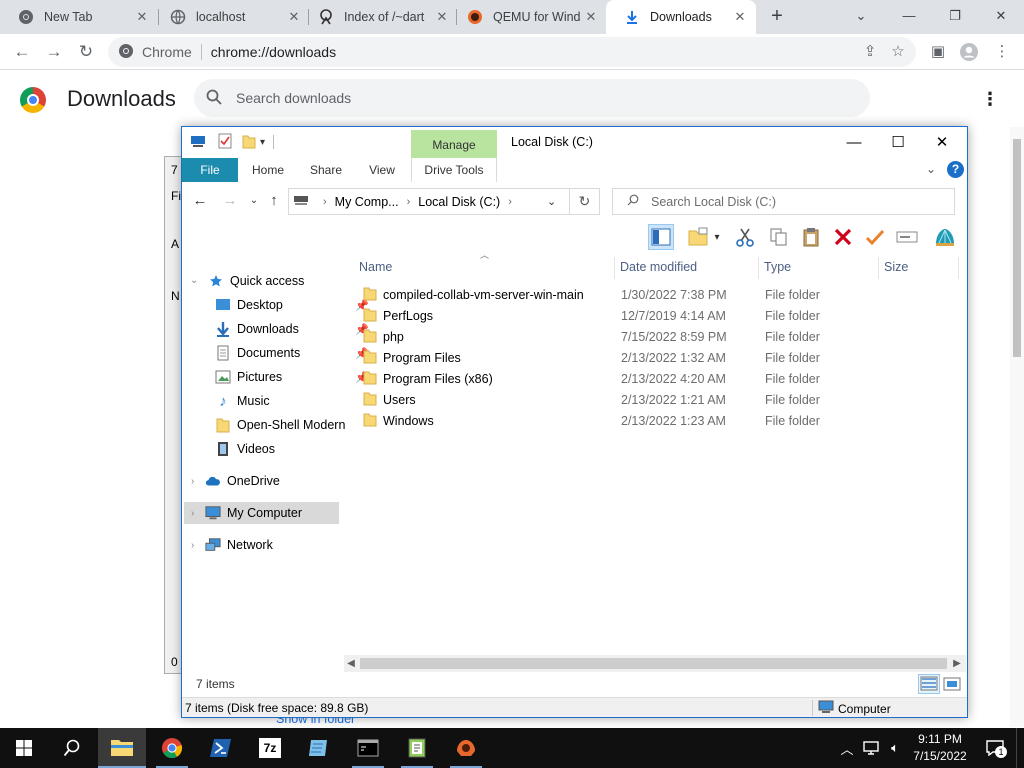  Describe the element at coordinates (777, 17) in the screenshot. I see `new-tab-button: +` at that location.